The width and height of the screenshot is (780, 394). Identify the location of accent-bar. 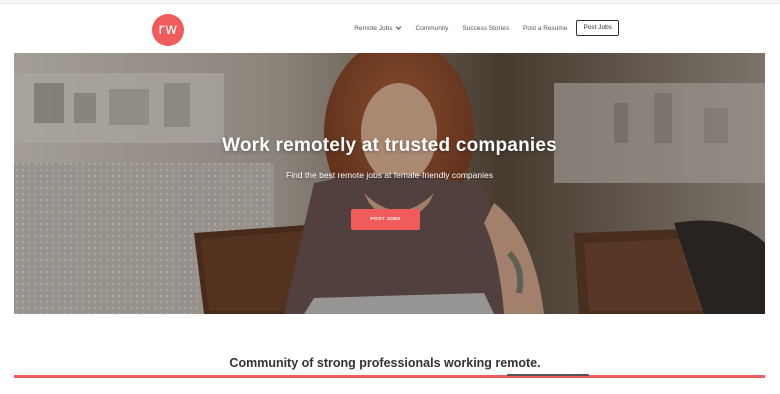
(389, 376).